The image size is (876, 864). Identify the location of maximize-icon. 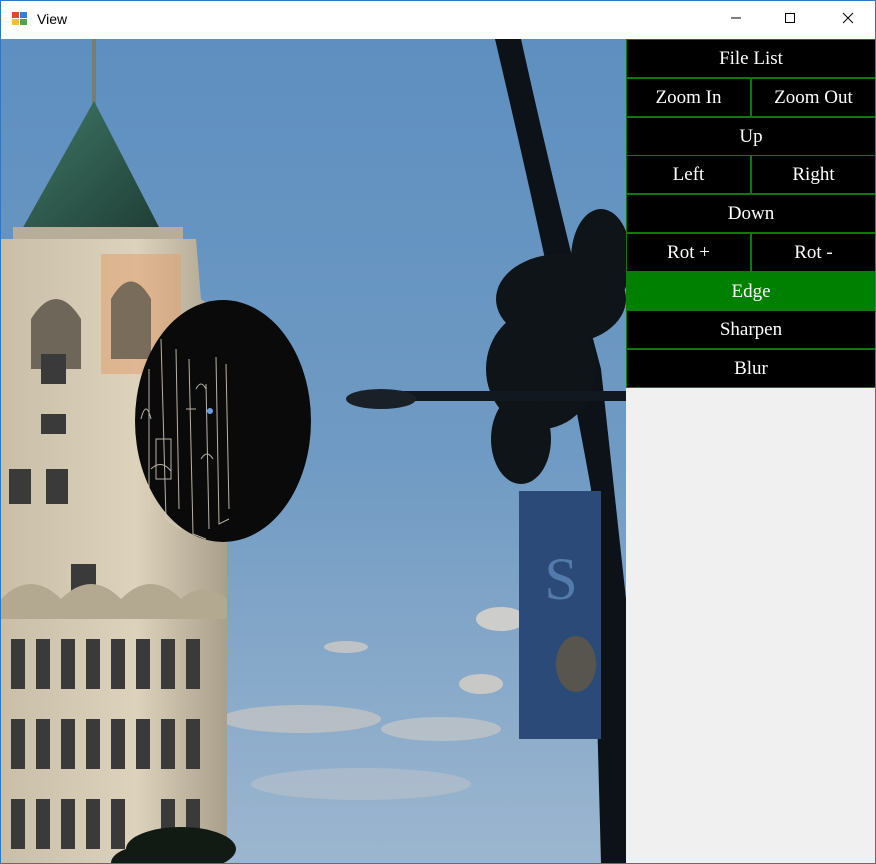
(790, 20).